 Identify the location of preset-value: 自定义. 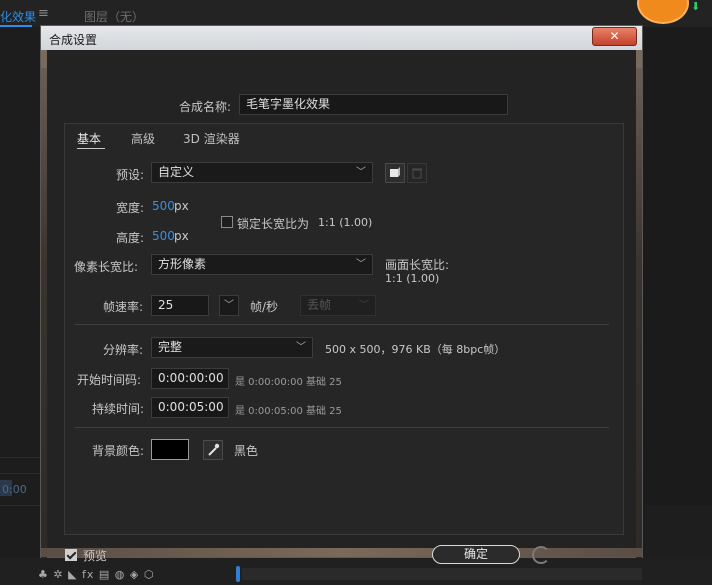
(176, 172).